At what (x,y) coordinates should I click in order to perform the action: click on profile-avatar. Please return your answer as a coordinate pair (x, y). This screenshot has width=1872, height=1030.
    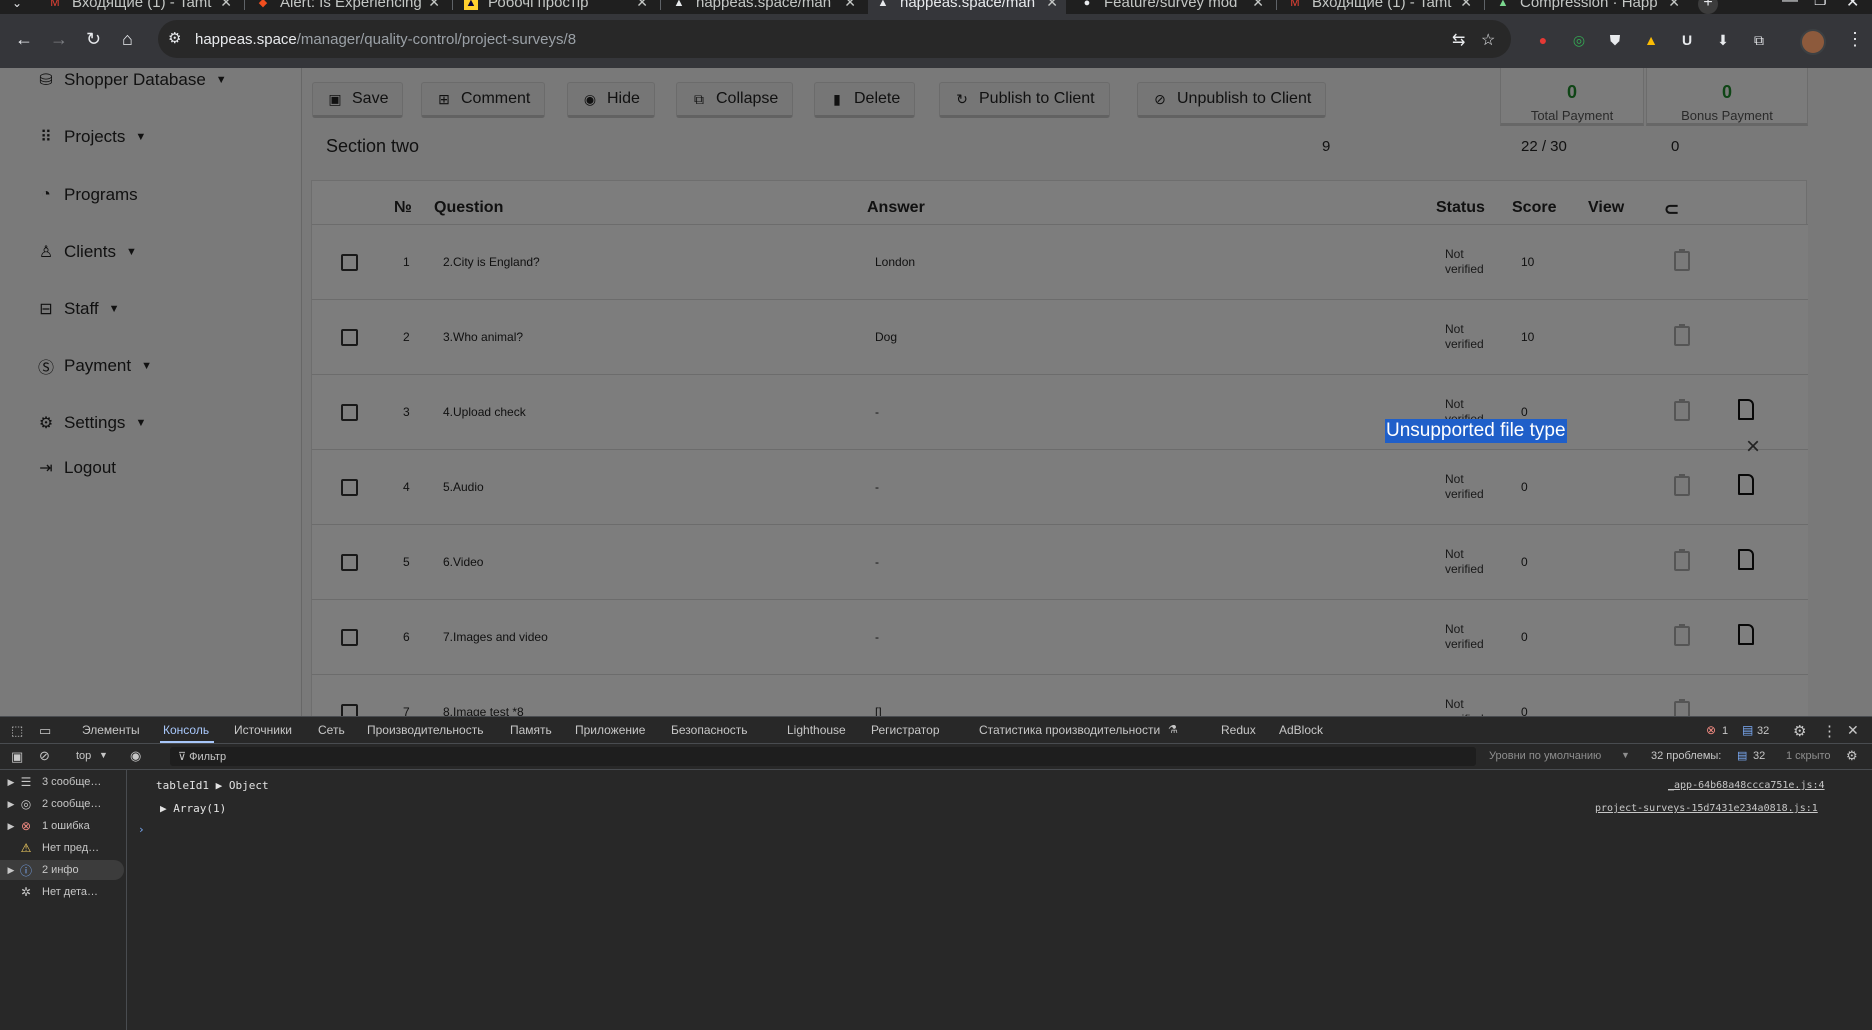
    Looking at the image, I should click on (1813, 42).